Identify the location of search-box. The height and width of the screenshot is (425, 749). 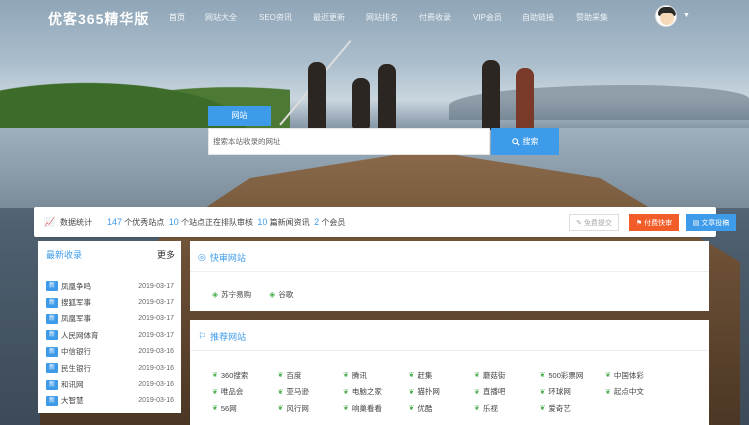
(349, 141).